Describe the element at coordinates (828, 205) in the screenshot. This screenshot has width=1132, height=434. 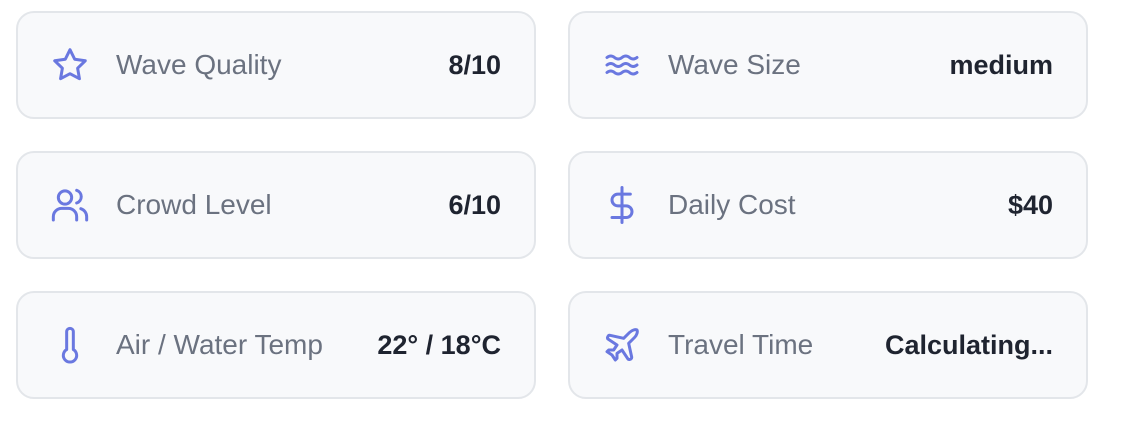
I see `daily-cost-card: Daily Cost $40` at that location.